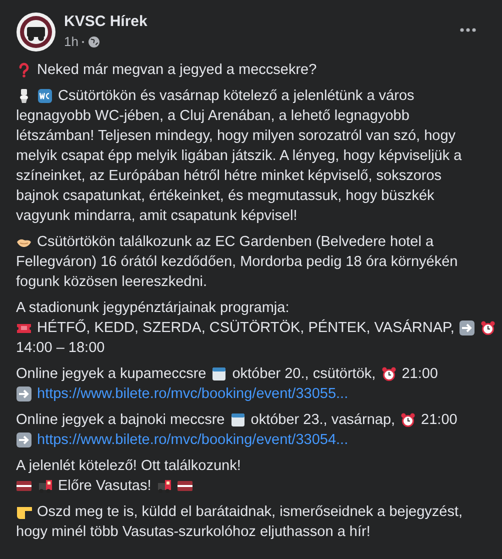  Describe the element at coordinates (253, 22) in the screenshot. I see `page-name: KVSC Hírek` at that location.